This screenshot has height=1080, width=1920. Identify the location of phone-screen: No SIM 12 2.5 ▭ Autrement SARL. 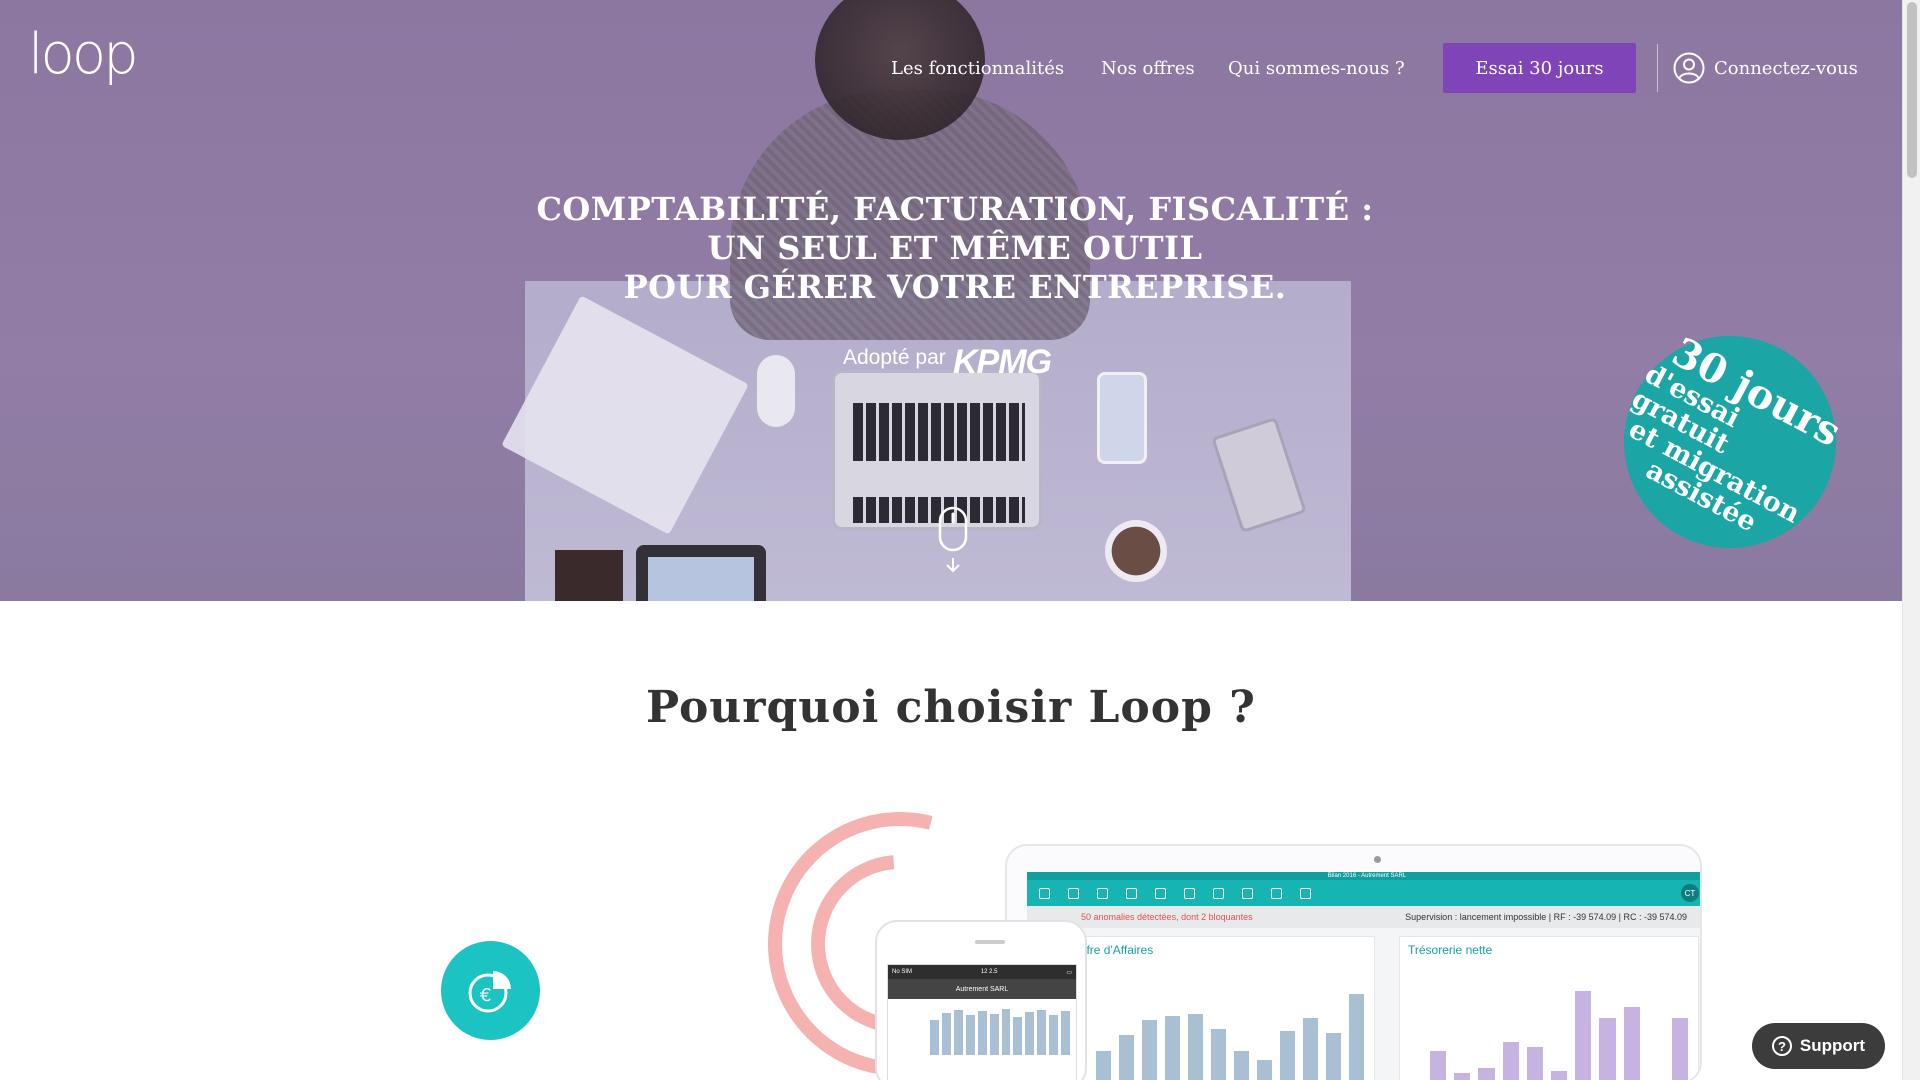
(982, 1022).